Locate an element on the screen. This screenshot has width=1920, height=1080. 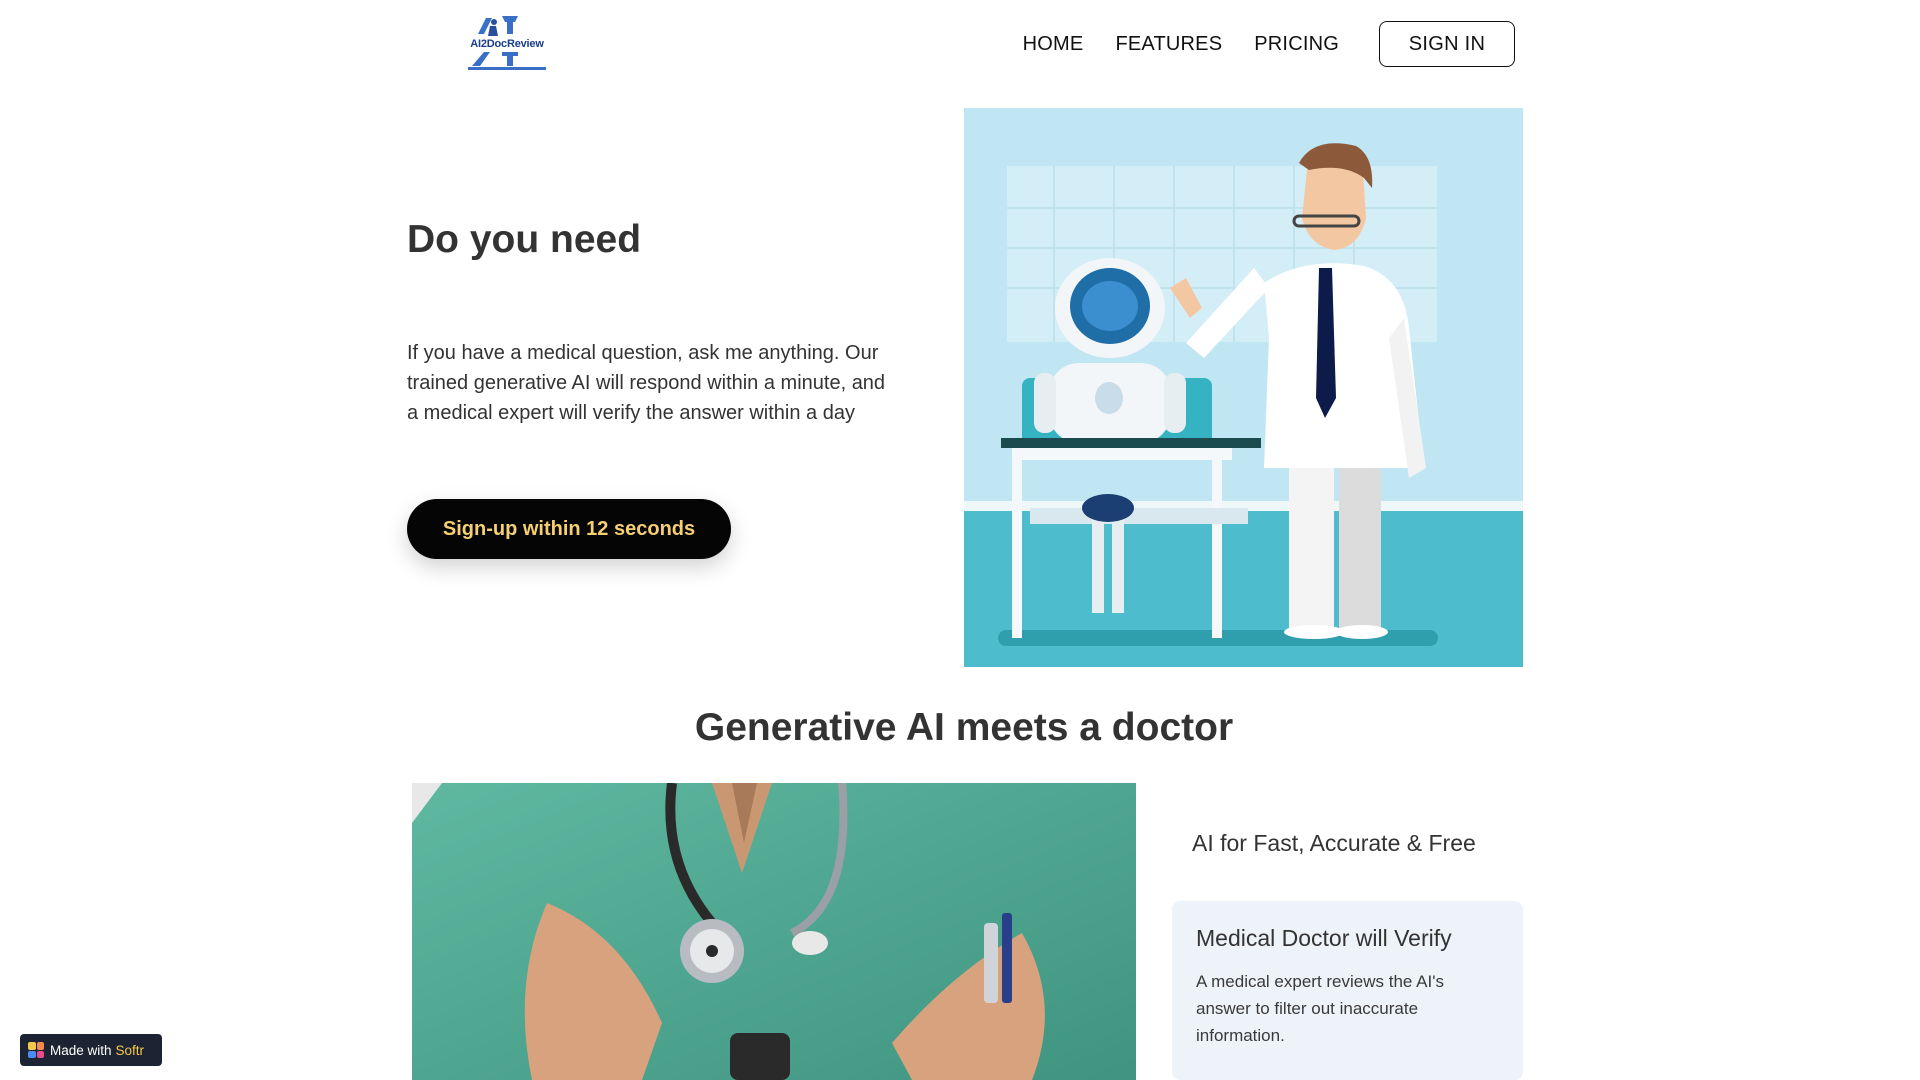
main-nav: HOME FEATURES PRICING SIGN IN is located at coordinates (1269, 44).